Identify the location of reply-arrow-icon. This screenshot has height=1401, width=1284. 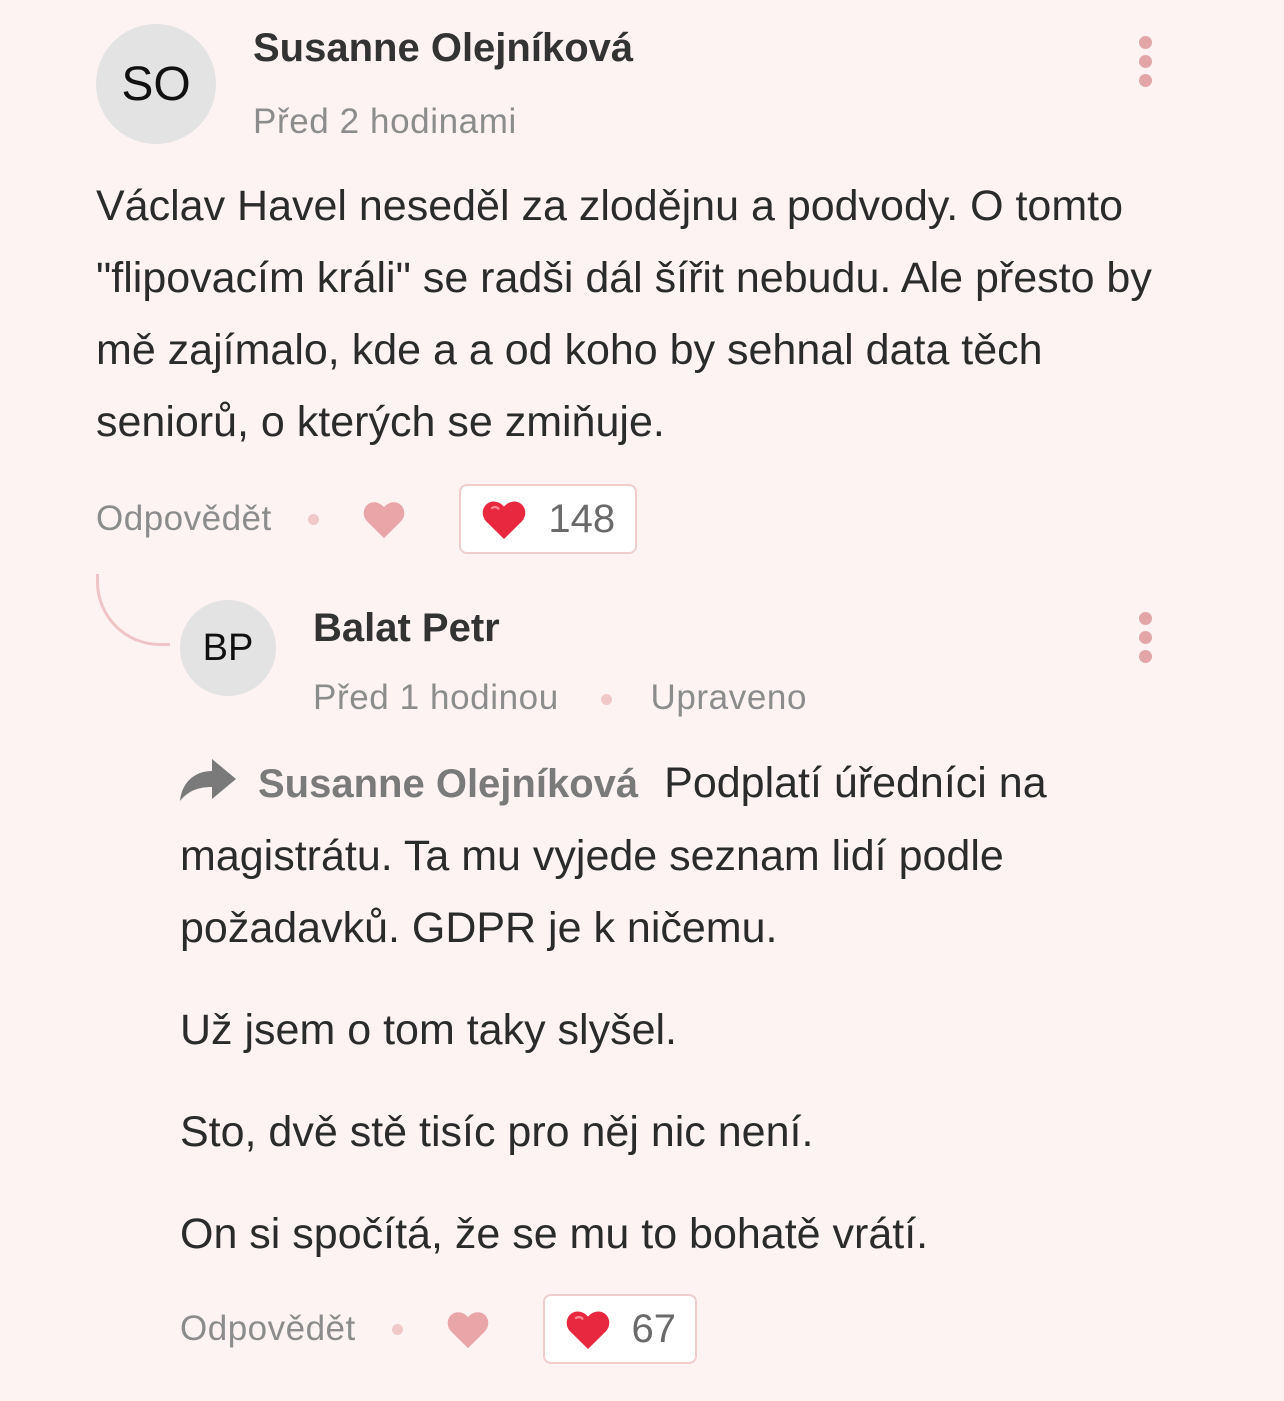
(208, 780).